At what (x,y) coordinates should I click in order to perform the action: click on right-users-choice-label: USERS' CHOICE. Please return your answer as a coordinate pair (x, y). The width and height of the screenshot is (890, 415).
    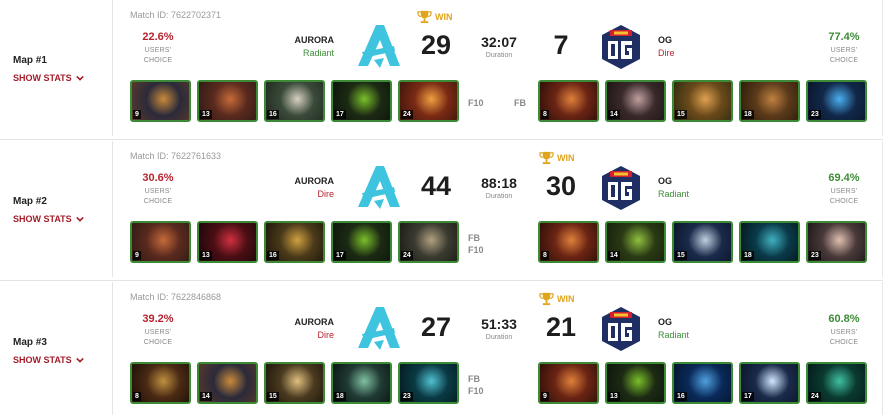
    Looking at the image, I should click on (844, 56).